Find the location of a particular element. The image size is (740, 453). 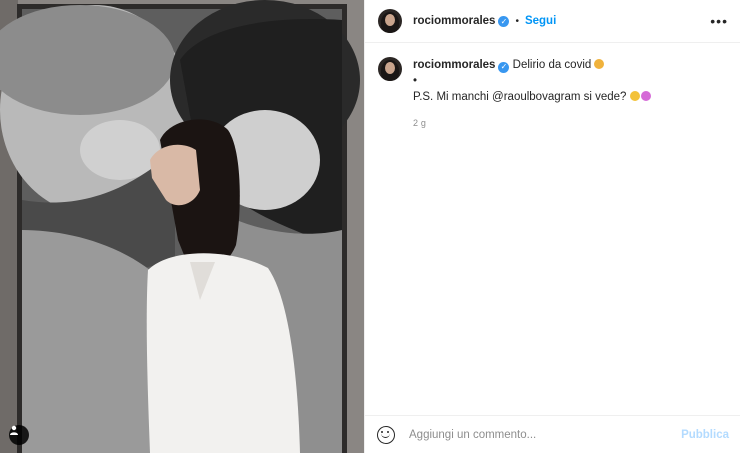

hot-face-emoji-icon is located at coordinates (599, 64).